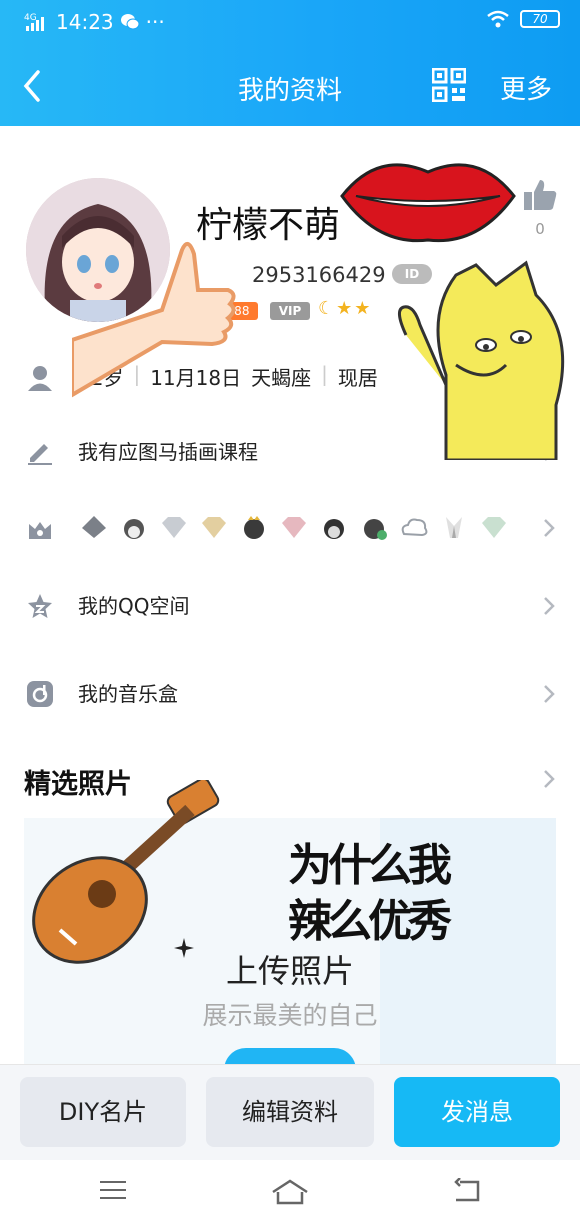  I want to click on page-title: 我的资料, so click(289, 91).